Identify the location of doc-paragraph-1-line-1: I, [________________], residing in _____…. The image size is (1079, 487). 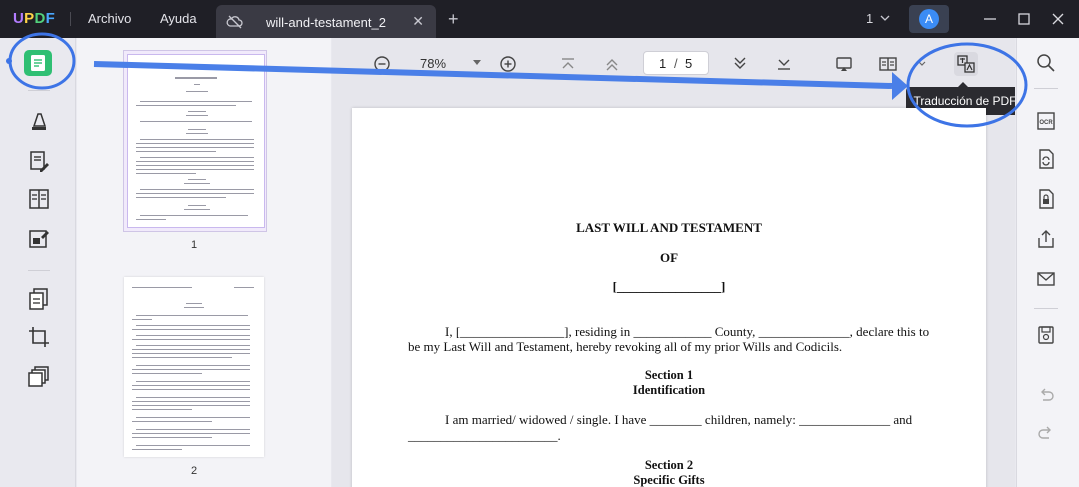
(687, 331).